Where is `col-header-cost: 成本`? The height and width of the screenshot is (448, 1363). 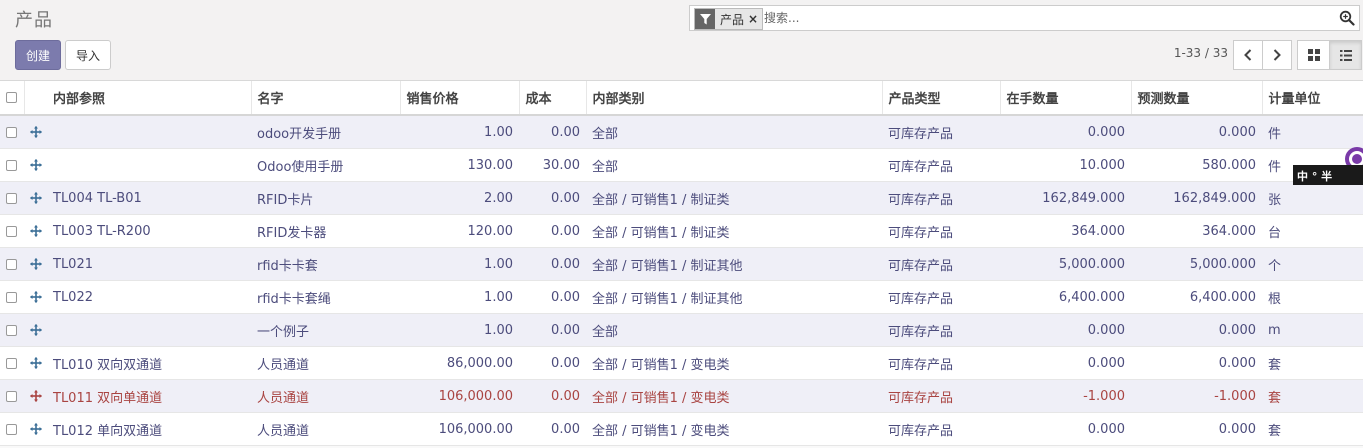
col-header-cost: 成本 is located at coordinates (552, 98).